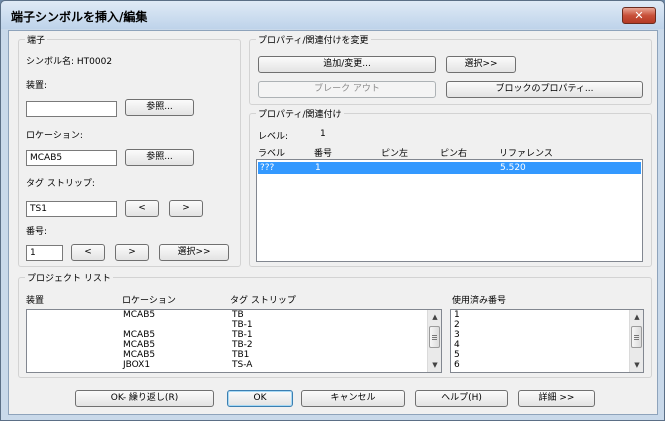 Image resolution: width=665 pixels, height=421 pixels. What do you see at coordinates (526, 154) in the screenshot?
I see `col-reference-header: リファレンス` at bounding box center [526, 154].